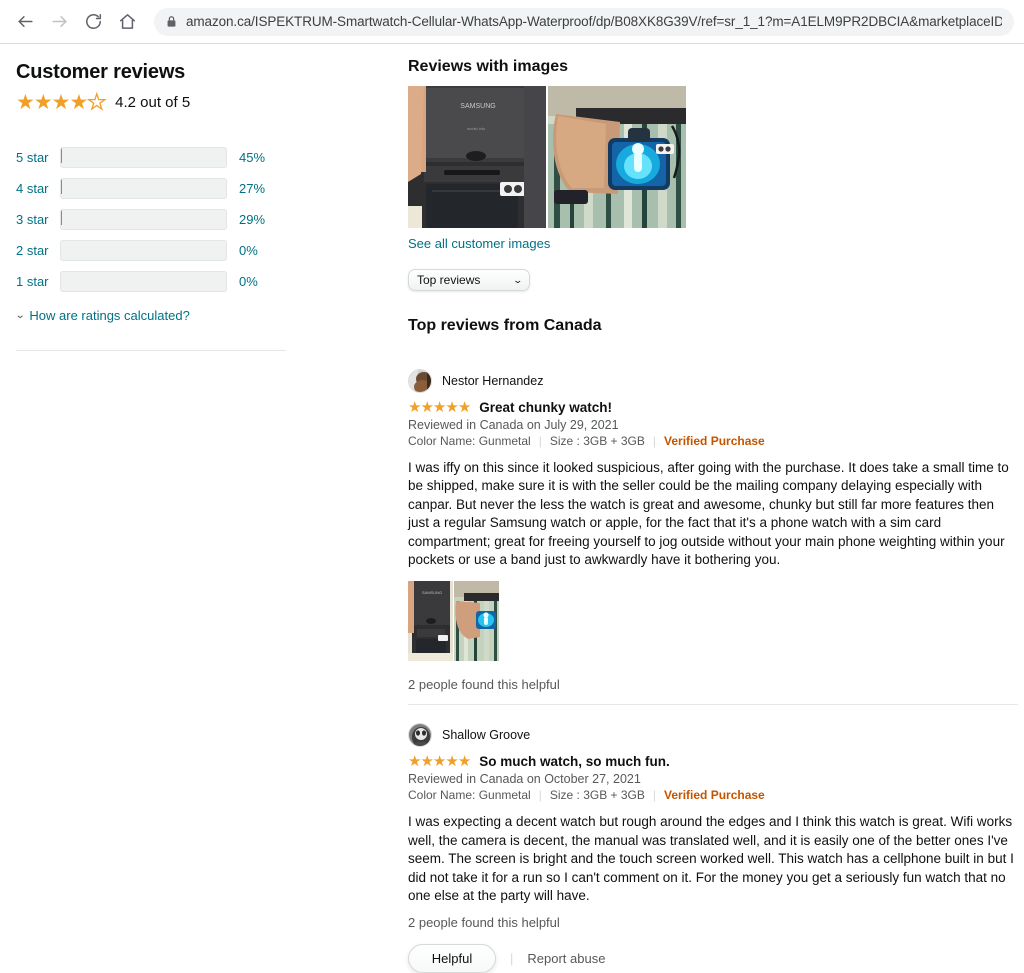 This screenshot has height=973, width=1024. I want to click on top-reviews-title: Top reviews from Canada, so click(505, 325).